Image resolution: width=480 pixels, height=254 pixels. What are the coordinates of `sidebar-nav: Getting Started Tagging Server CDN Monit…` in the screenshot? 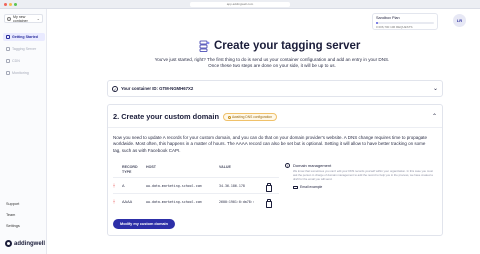 It's located at (24, 57).